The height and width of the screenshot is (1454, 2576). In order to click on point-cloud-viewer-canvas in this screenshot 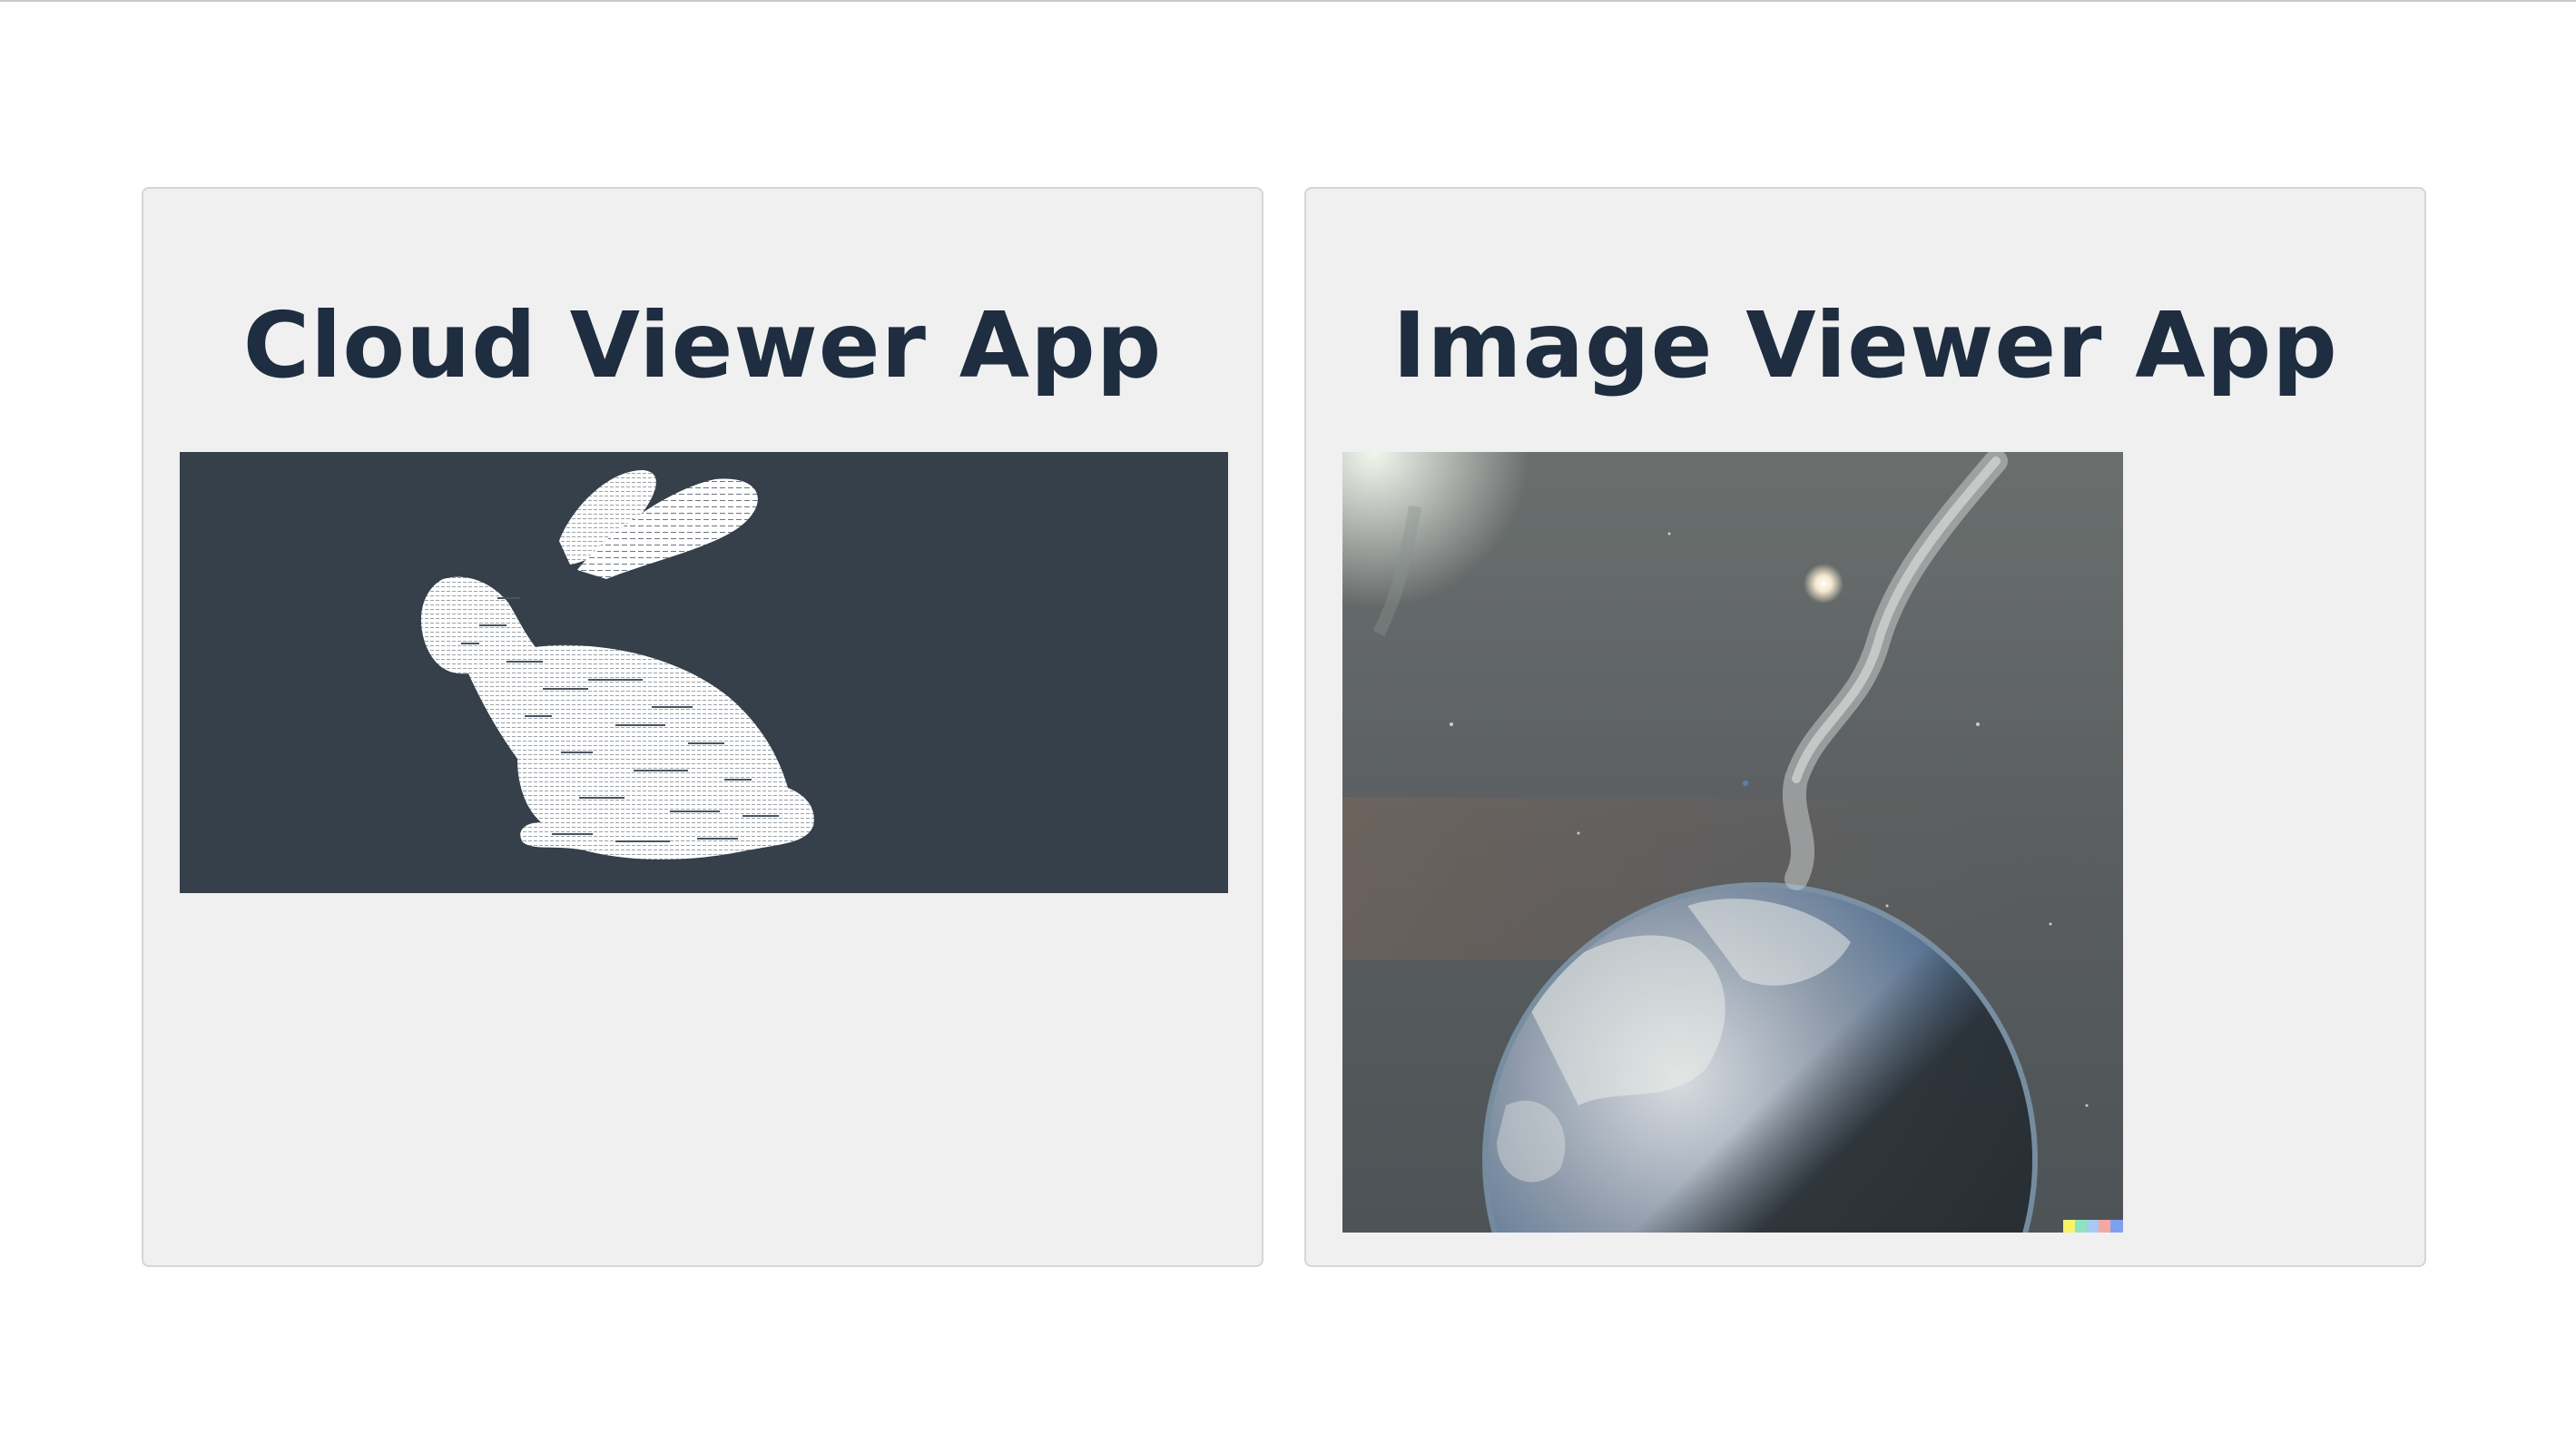, I will do `click(704, 672)`.